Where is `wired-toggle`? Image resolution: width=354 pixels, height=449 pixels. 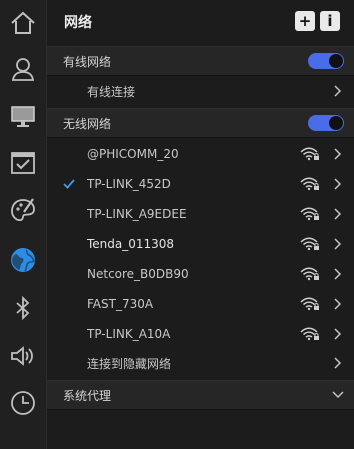 wired-toggle is located at coordinates (326, 61).